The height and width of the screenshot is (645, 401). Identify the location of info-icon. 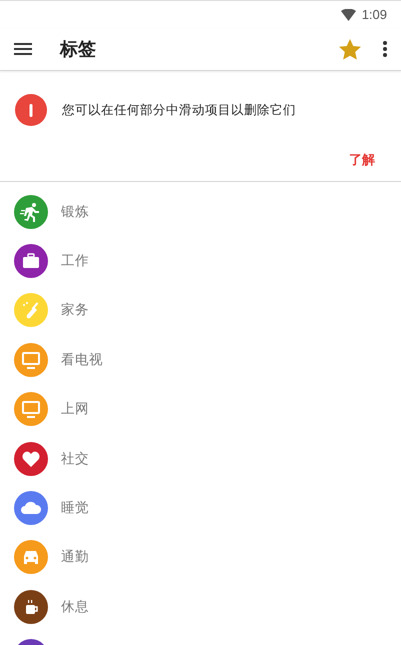
(31, 110).